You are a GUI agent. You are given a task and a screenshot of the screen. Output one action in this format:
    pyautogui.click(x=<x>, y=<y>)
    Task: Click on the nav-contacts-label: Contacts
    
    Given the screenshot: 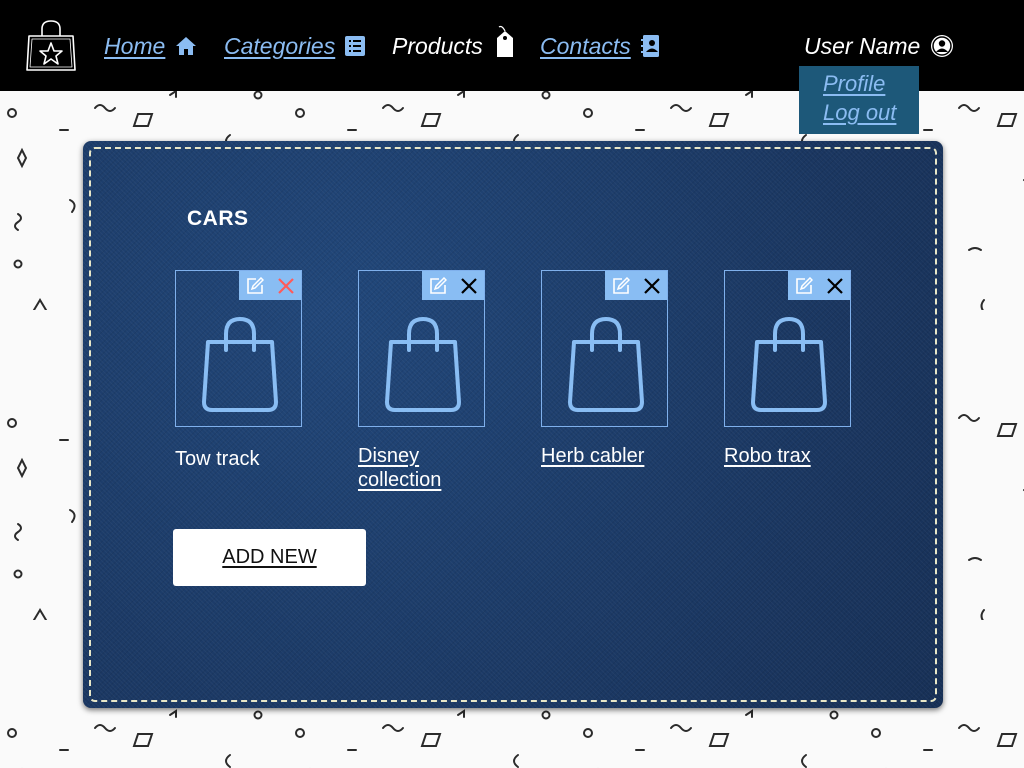 What is the action you would take?
    pyautogui.click(x=585, y=45)
    